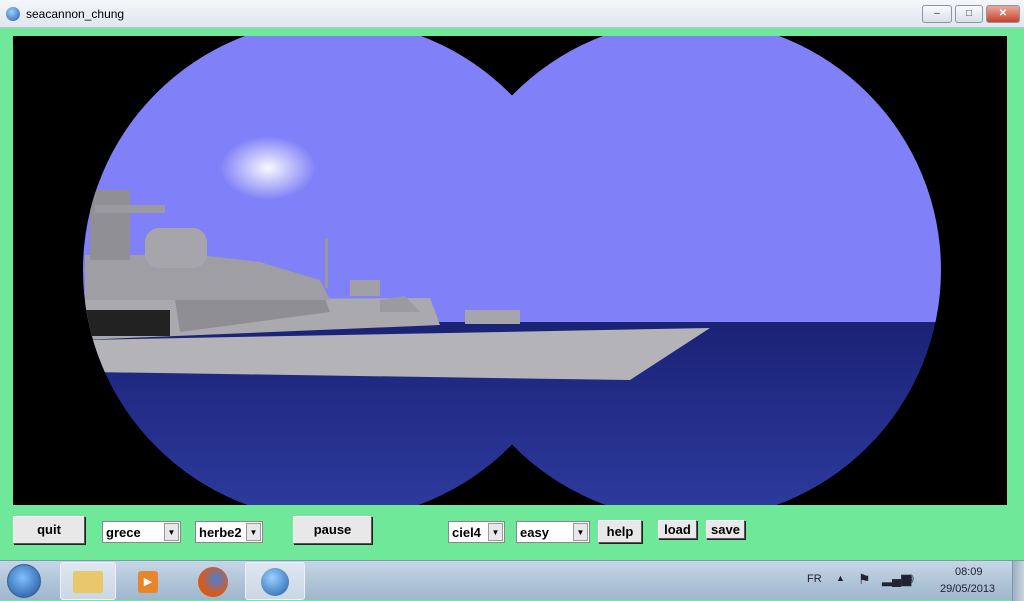  What do you see at coordinates (512, 14) in the screenshot?
I see `title-bar: seacannon_chung – □ ✕` at bounding box center [512, 14].